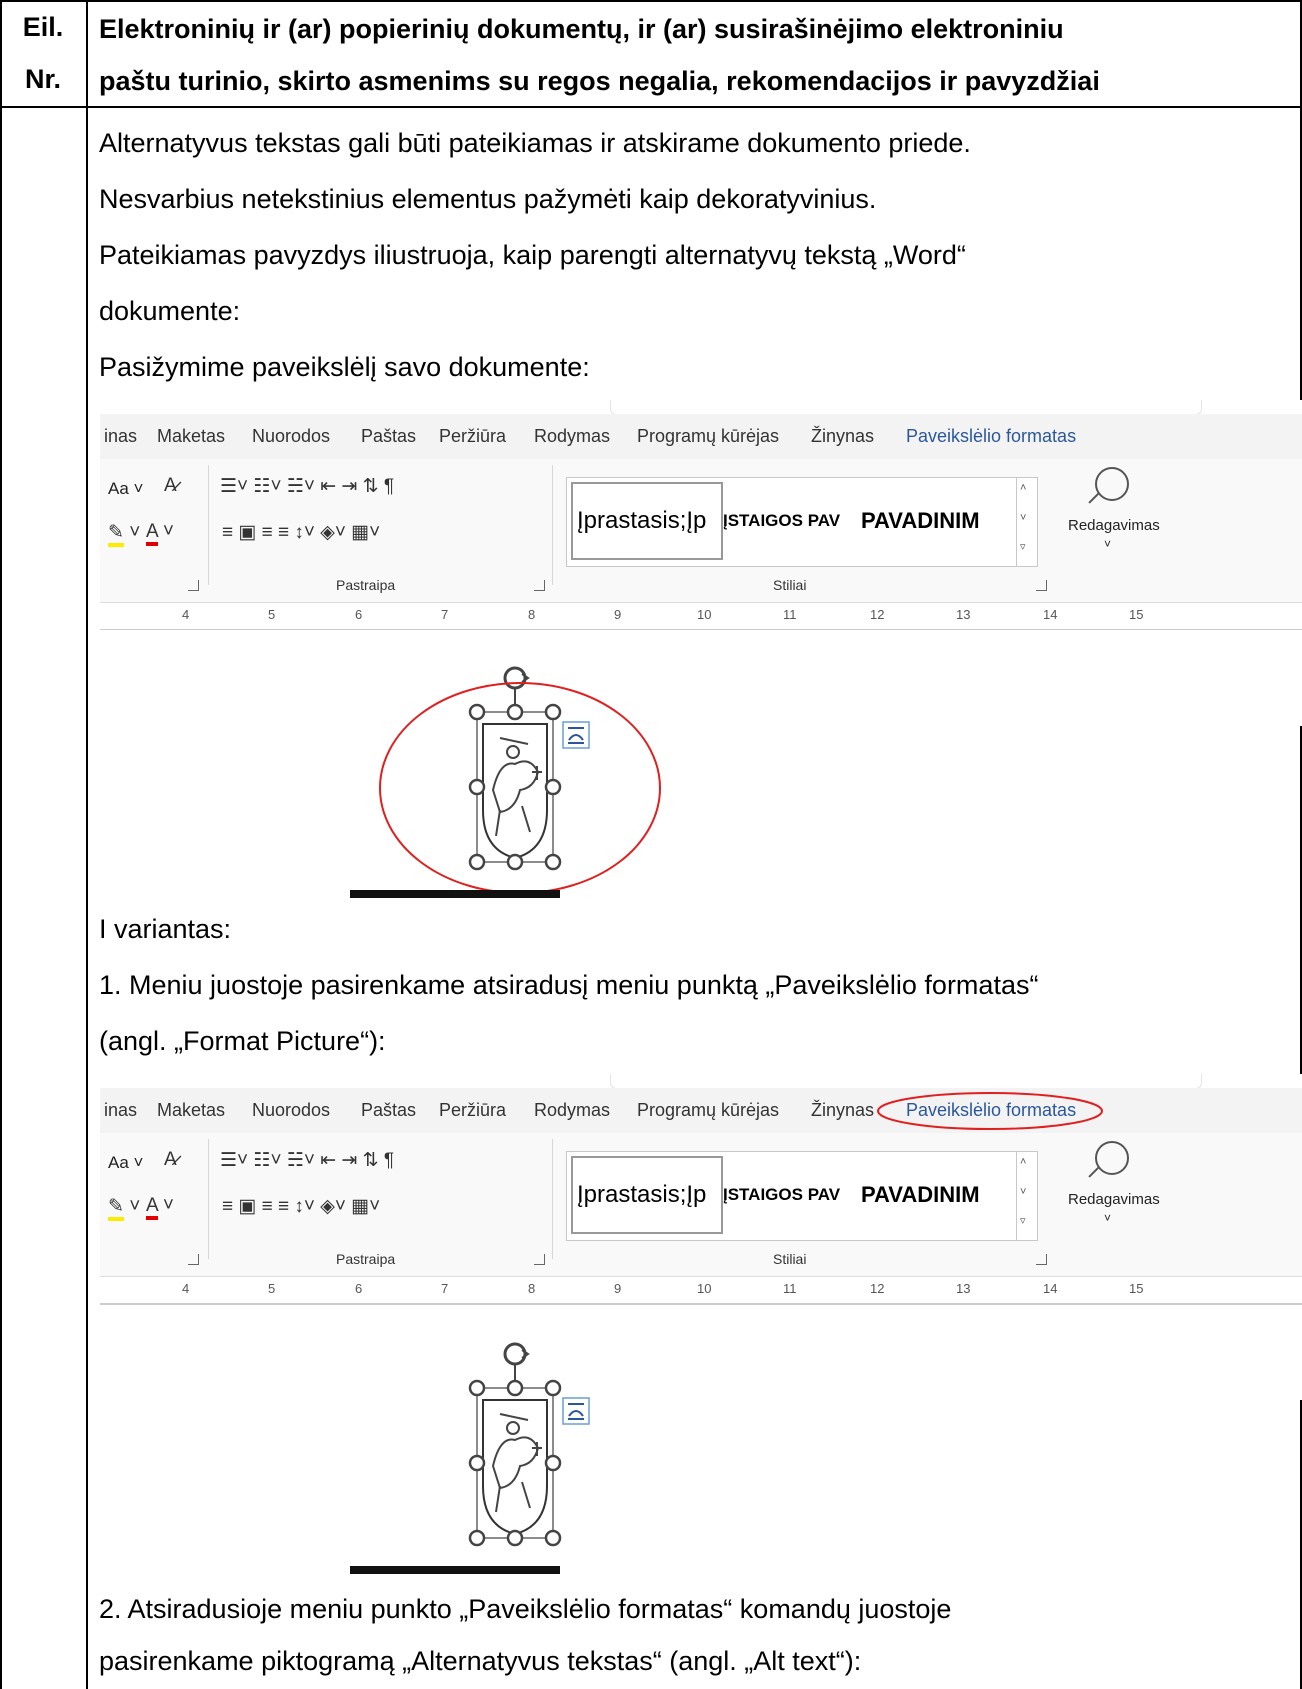 This screenshot has height=1689, width=1302. Describe the element at coordinates (291, 1110) in the screenshot. I see `tab-references-2: Nuorodos` at that location.